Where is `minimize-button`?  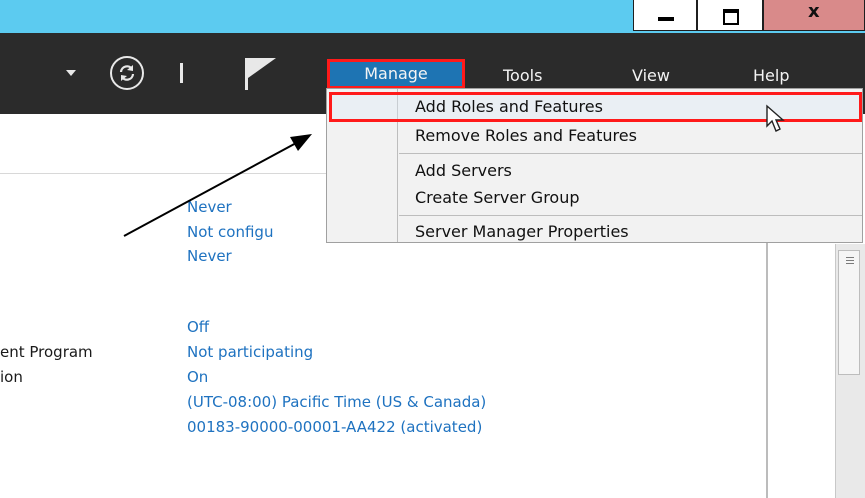
minimize-button is located at coordinates (665, 15).